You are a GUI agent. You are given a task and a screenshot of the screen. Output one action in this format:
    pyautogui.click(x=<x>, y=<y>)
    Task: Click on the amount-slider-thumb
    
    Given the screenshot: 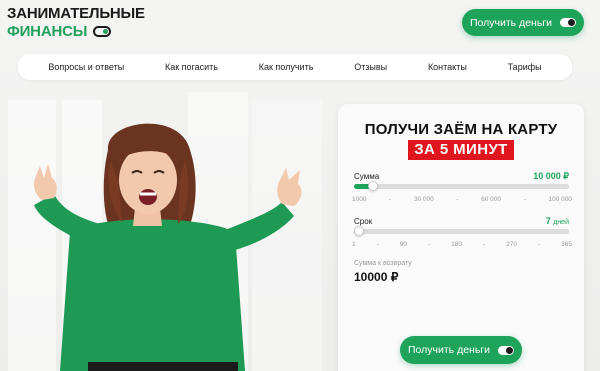 What is the action you would take?
    pyautogui.click(x=373, y=186)
    